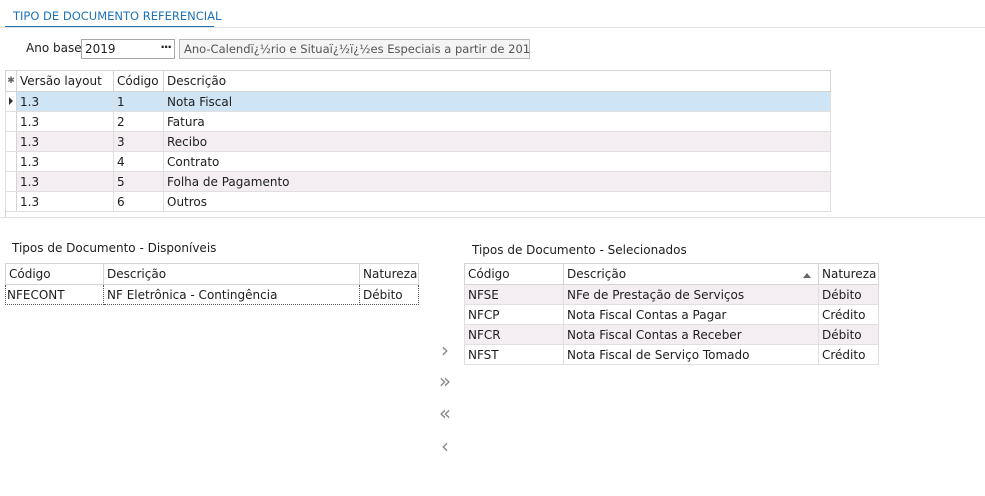  Describe the element at coordinates (138, 121) in the screenshot. I see `cell-codigo: 2` at that location.